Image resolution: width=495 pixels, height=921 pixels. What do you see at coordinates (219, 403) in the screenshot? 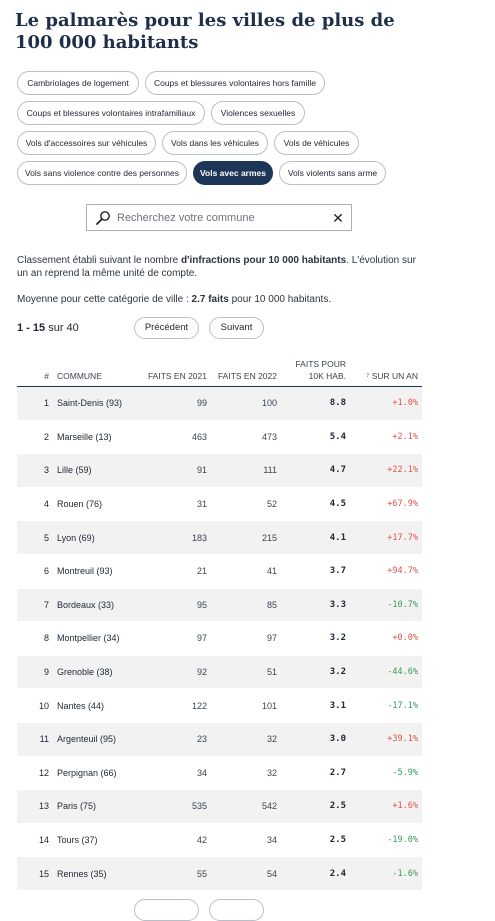
I see `table-row: 1 Saint-Denis (93) 99 100 8.8 +1.0%` at bounding box center [219, 403].